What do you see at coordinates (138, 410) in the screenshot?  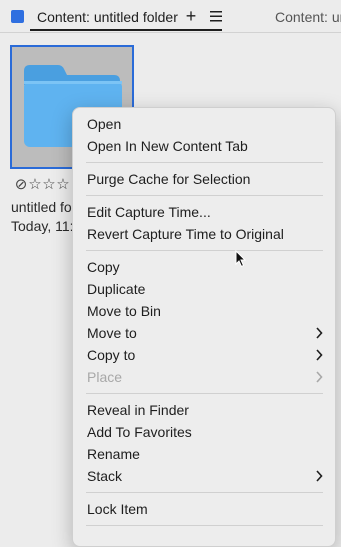 I see `menu-item-reveal-in-finder: Reveal in Finder` at bounding box center [138, 410].